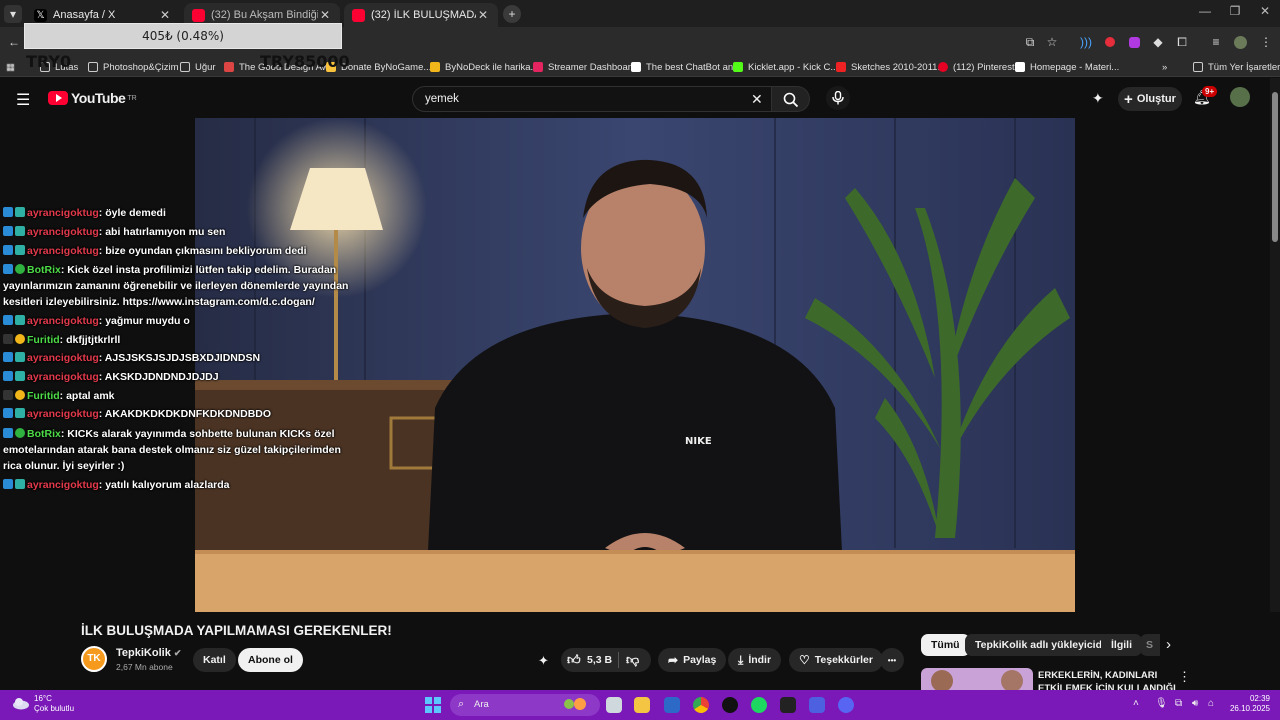 This screenshot has height=720, width=1280. What do you see at coordinates (846, 705) in the screenshot?
I see `discord-icon` at bounding box center [846, 705].